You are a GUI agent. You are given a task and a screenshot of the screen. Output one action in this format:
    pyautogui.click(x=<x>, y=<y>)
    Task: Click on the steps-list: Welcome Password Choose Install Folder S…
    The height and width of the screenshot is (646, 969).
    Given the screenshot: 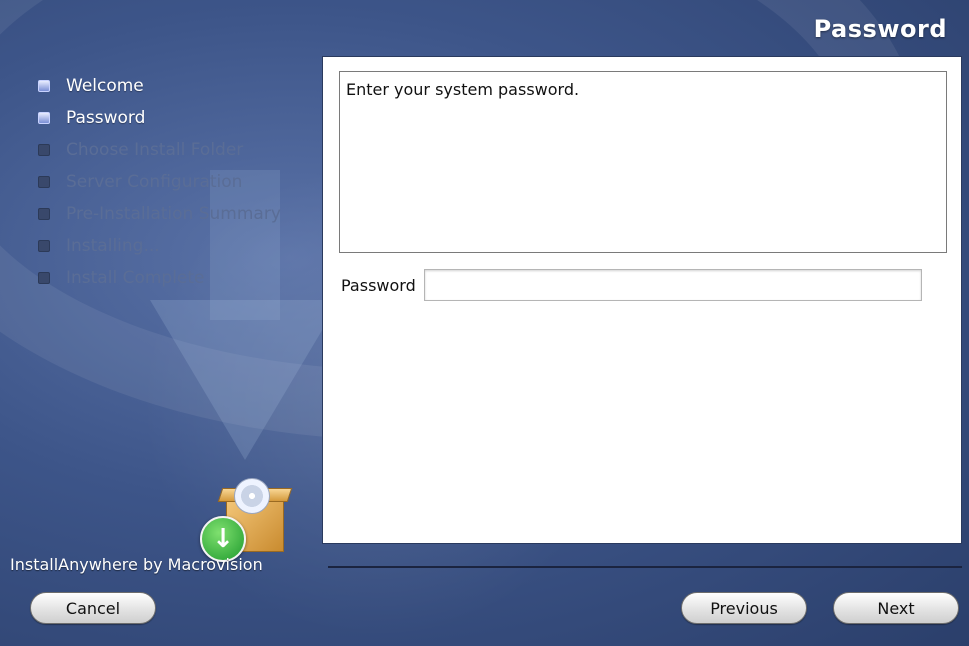 What is the action you would take?
    pyautogui.click(x=159, y=182)
    